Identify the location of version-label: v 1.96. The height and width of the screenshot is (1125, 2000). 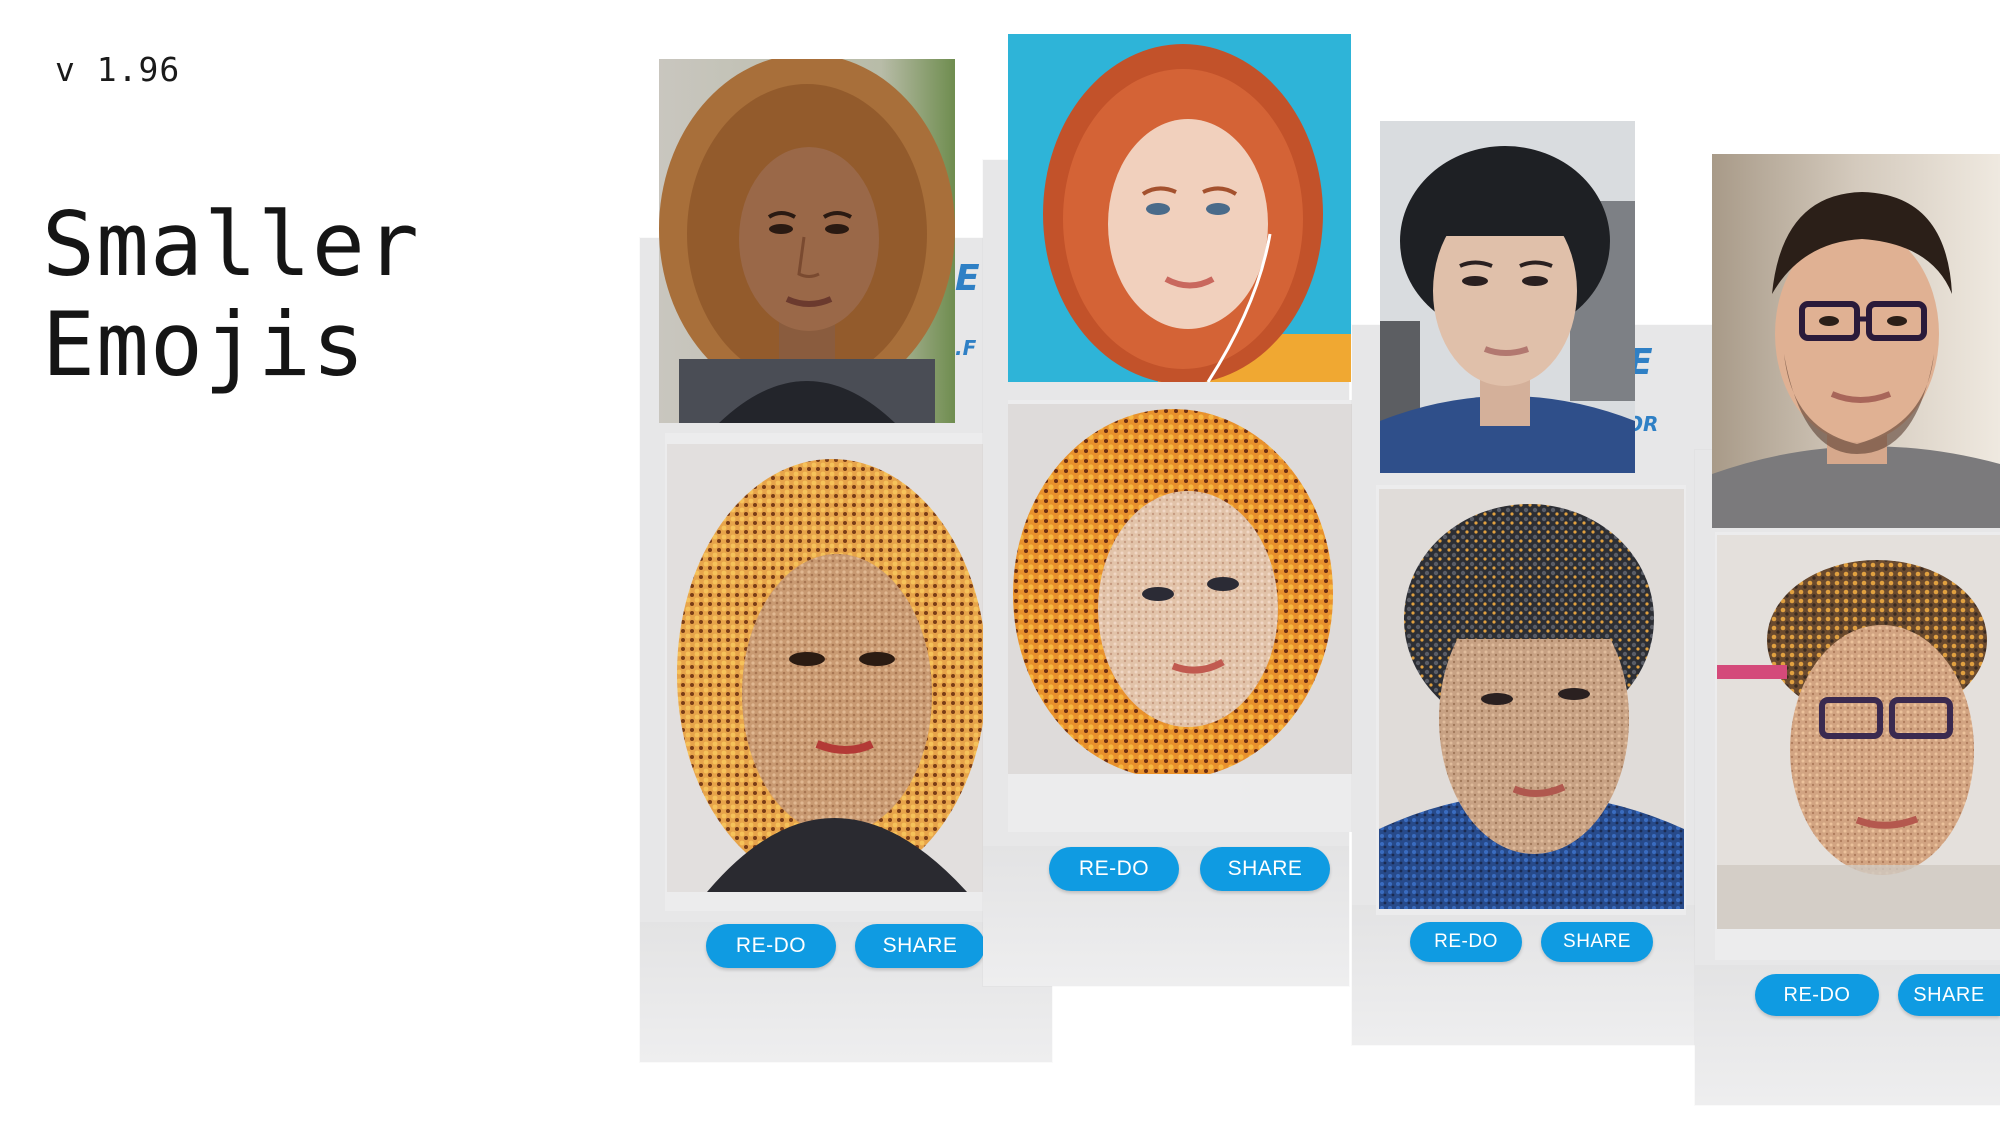
(118, 69).